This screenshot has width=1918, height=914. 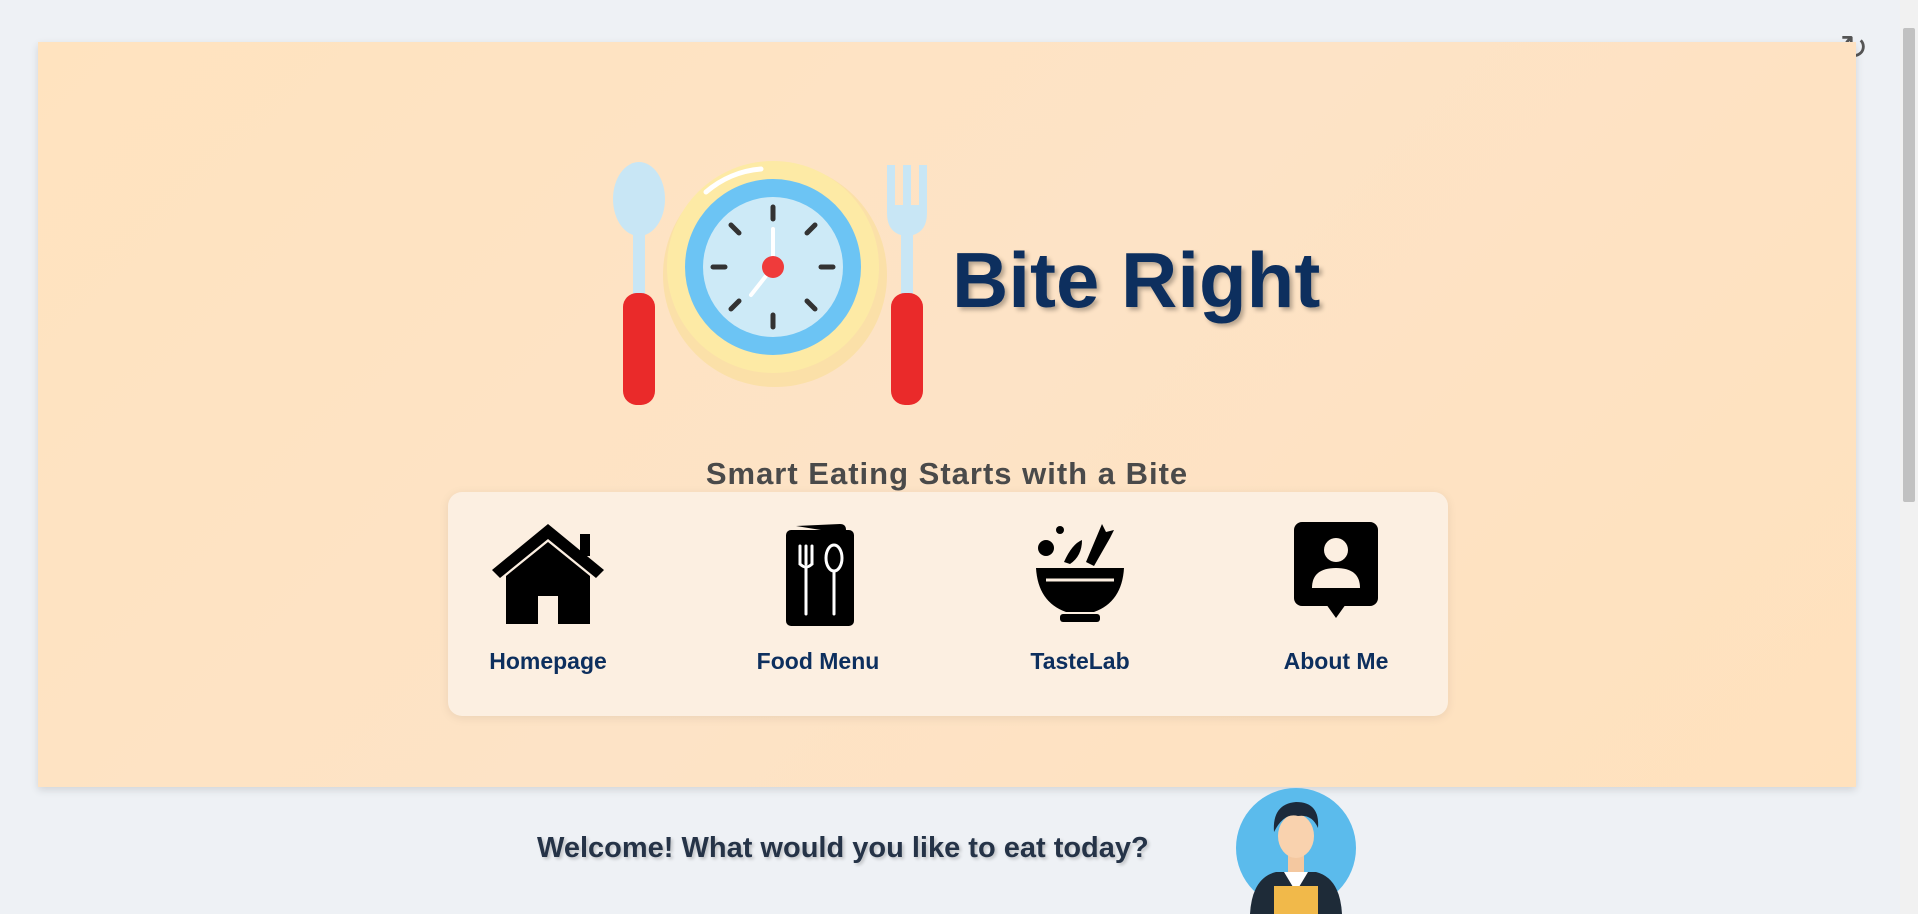 I want to click on bite-right-logo, so click(x=770, y=283).